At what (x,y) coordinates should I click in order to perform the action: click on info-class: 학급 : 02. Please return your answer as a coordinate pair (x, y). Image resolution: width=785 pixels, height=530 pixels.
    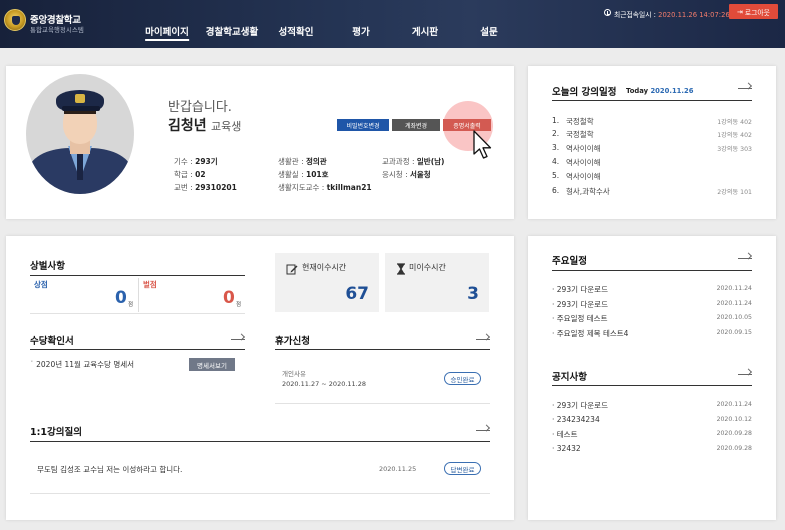
    Looking at the image, I should click on (190, 174).